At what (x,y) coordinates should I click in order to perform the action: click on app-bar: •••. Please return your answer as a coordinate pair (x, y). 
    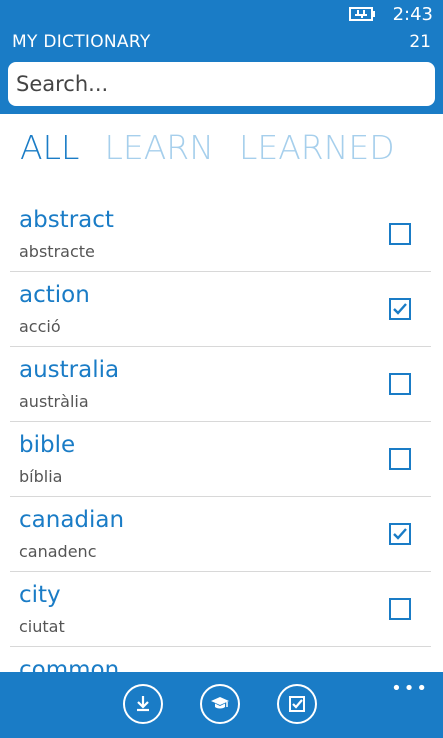
    Looking at the image, I should click on (221, 705).